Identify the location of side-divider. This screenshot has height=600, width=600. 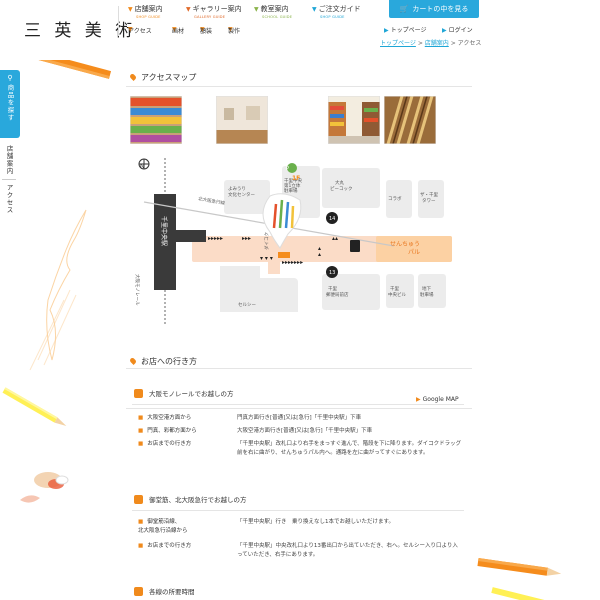
(9, 179).